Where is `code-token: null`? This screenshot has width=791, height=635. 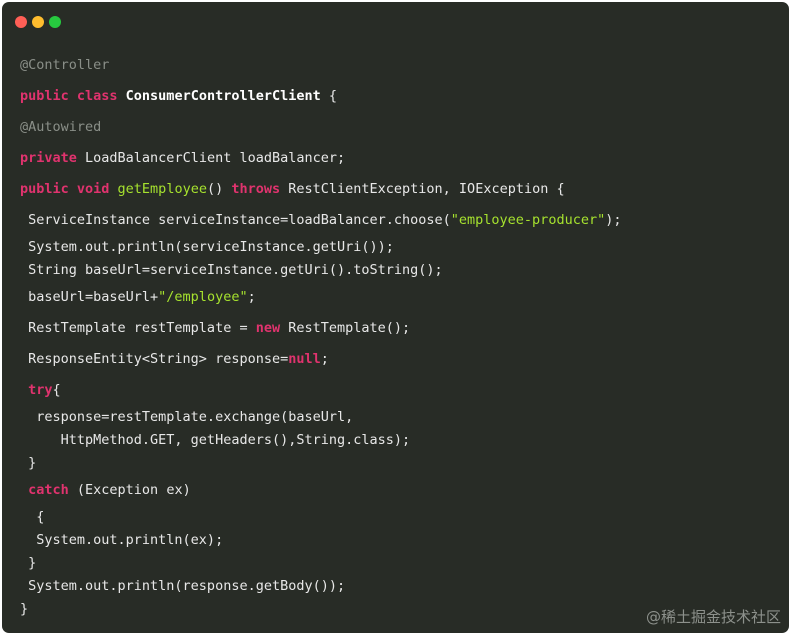 code-token: null is located at coordinates (304, 359).